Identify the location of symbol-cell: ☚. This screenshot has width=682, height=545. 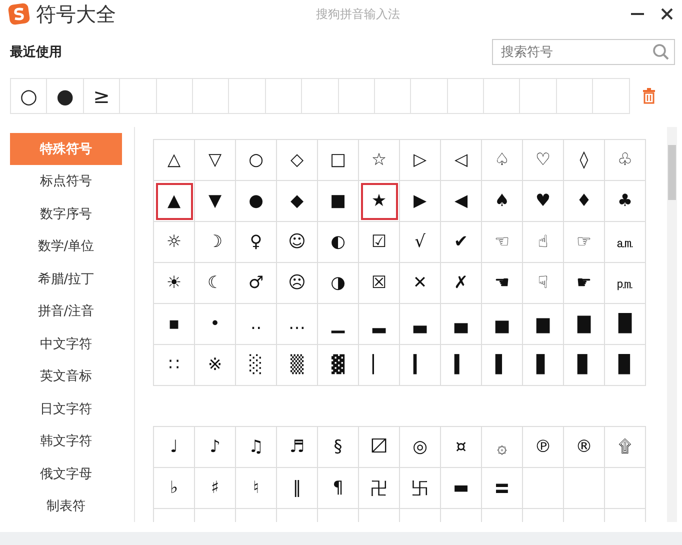
(502, 283).